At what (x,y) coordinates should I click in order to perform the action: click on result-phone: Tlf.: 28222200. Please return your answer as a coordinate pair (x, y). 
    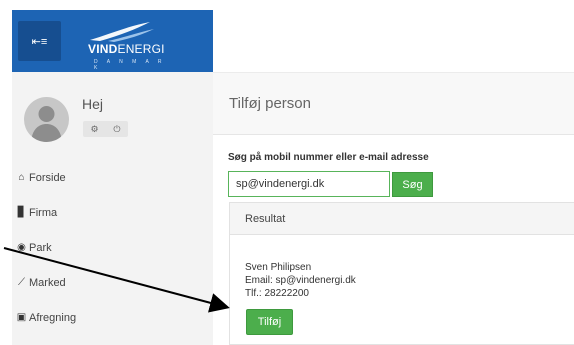
    Looking at the image, I should click on (277, 293).